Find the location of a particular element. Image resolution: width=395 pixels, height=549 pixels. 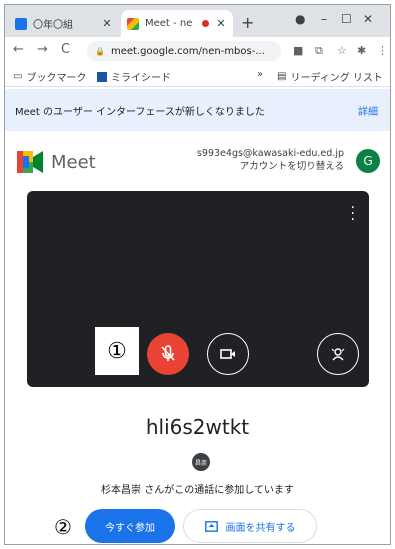

bookmark-folder: ▭ ブックマーク is located at coordinates (49, 76).